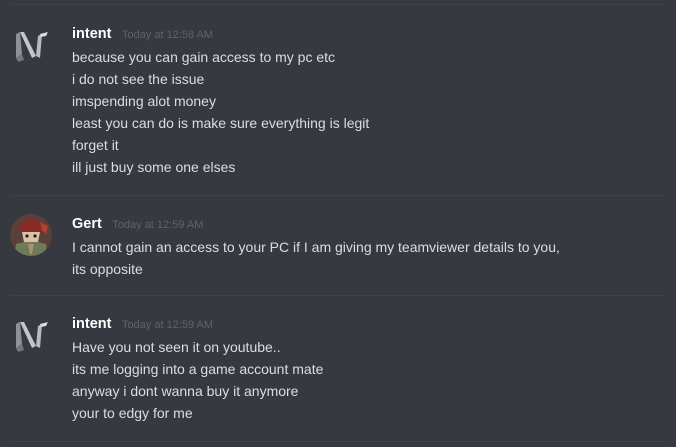 The image size is (676, 447). I want to click on message-line: imspending alot money, so click(144, 101).